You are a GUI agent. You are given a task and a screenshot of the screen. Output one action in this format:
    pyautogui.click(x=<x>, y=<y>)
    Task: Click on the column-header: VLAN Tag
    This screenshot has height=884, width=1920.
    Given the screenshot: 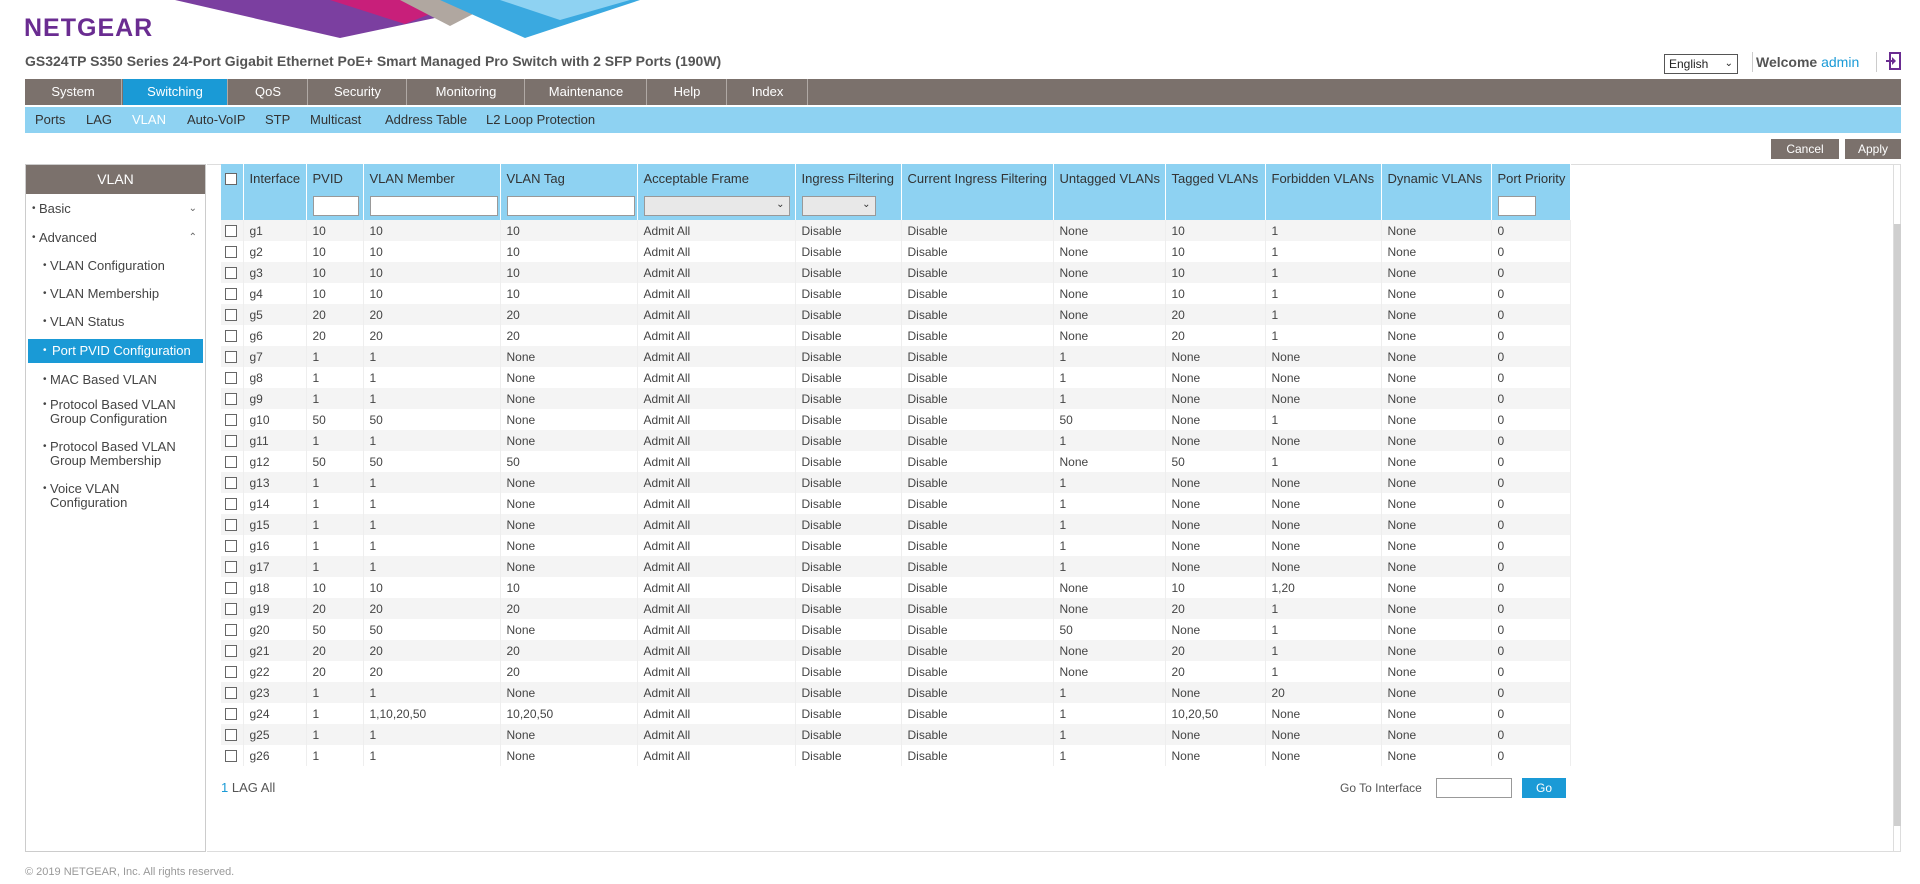 What is the action you would take?
    pyautogui.click(x=569, y=178)
    